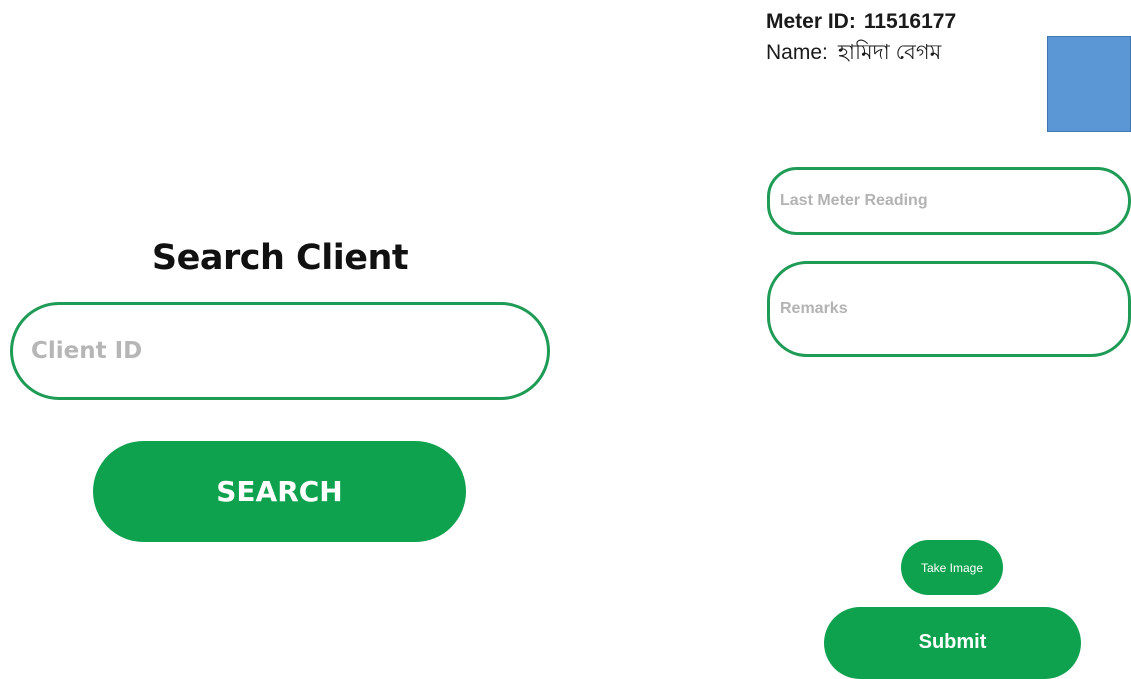  Describe the element at coordinates (1089, 84) in the screenshot. I see `photo-placeholder` at that location.